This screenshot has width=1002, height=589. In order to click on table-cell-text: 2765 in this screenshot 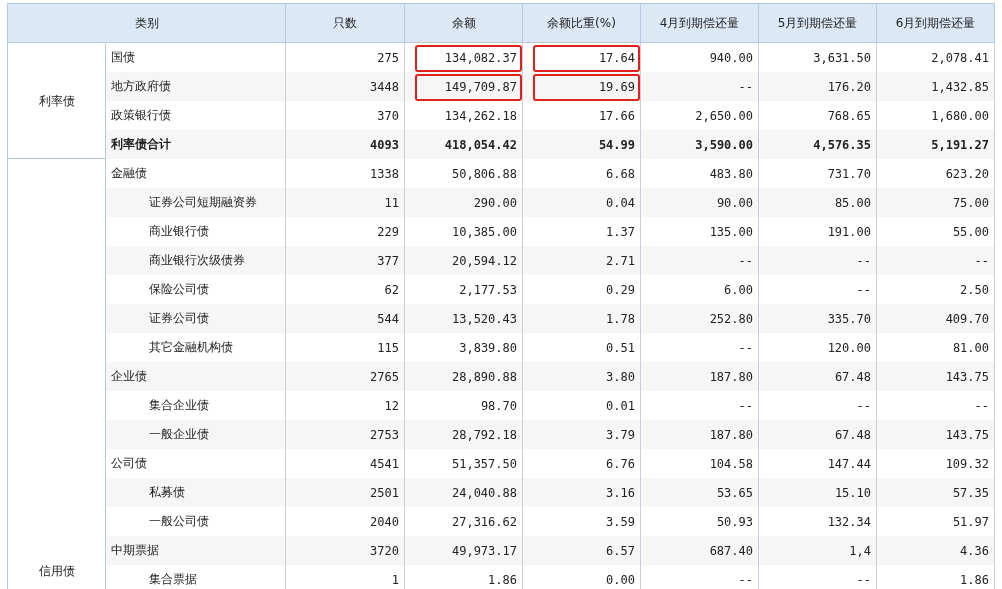, I will do `click(384, 377)`.